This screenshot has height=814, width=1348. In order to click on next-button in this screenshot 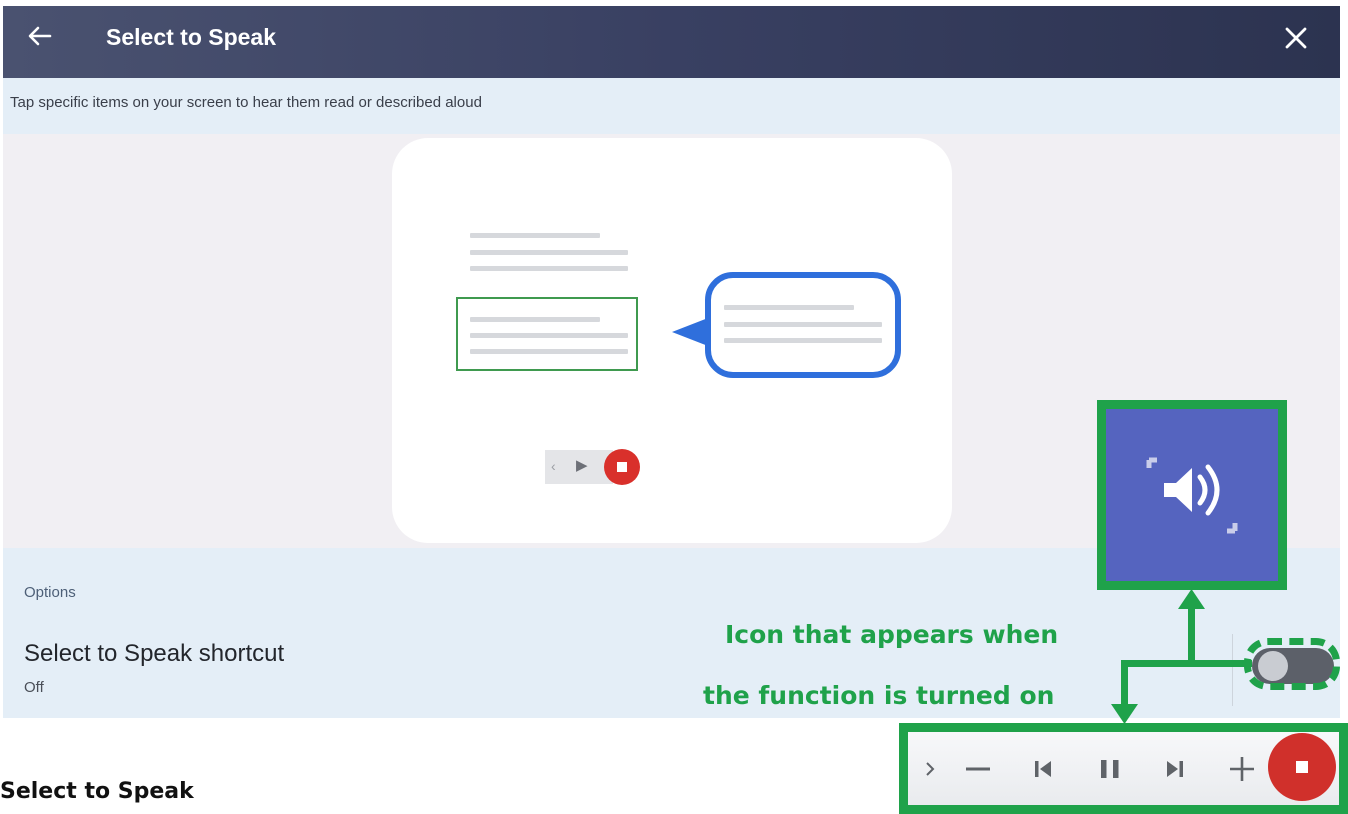, I will do `click(1175, 769)`.